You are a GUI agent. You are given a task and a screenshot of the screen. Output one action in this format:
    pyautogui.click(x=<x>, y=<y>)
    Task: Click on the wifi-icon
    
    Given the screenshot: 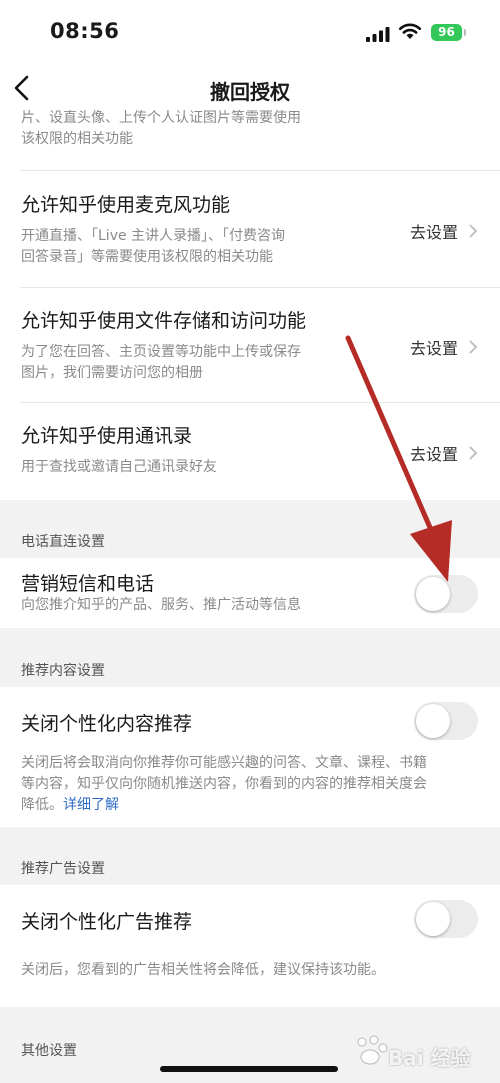 What is the action you would take?
    pyautogui.click(x=410, y=31)
    